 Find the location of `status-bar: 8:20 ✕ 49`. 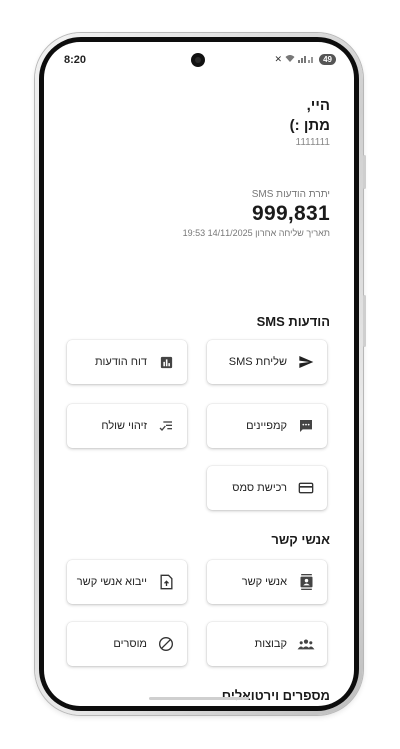

status-bar: 8:20 ✕ 49 is located at coordinates (199, 58).